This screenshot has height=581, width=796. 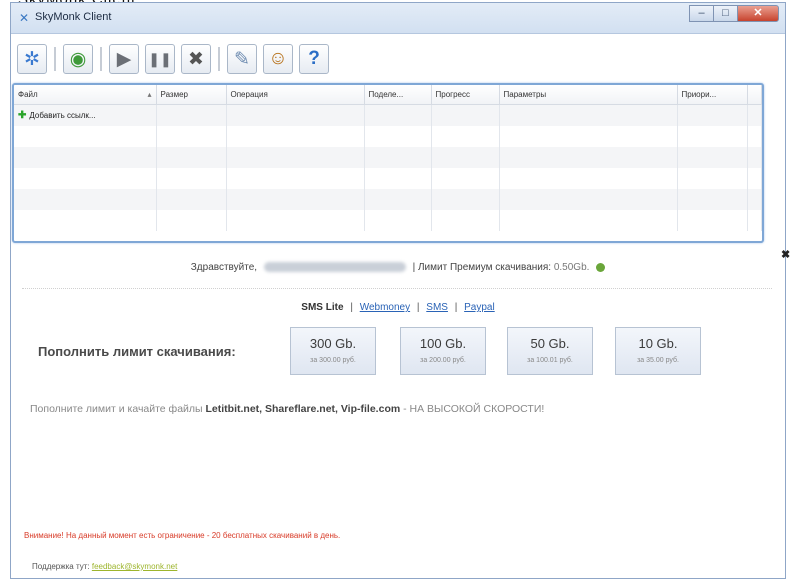 I want to click on limit-label: Лимит Премиум скачивания:, so click(x=484, y=267).